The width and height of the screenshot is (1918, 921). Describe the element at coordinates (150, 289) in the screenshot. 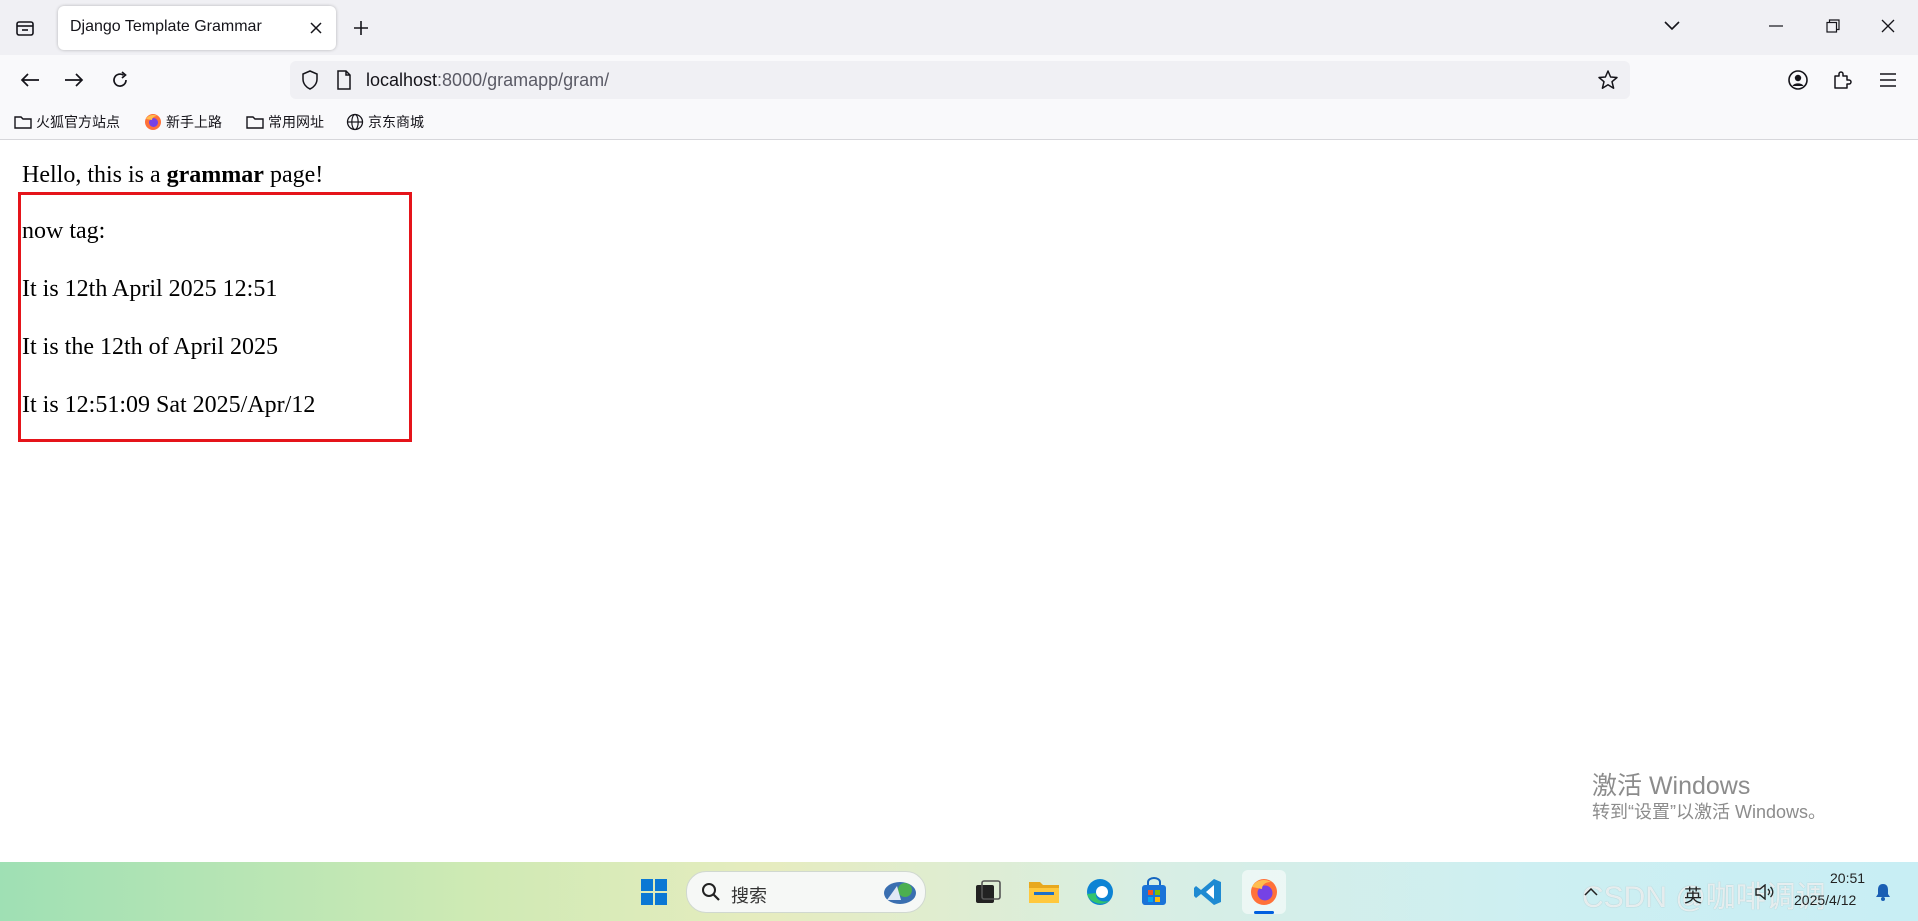

I see `date-line-1: It is 12th April 2025 12:51` at that location.